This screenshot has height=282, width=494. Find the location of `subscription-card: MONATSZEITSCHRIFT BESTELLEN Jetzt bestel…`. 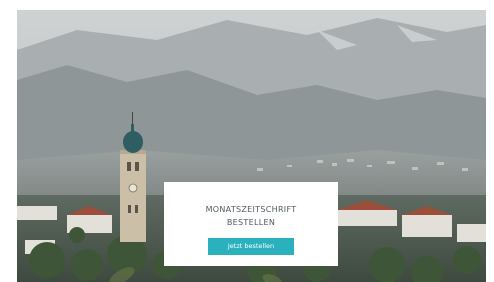

subscription-card: MONATSZEITSCHRIFT BESTELLEN Jetzt bestel… is located at coordinates (251, 224).